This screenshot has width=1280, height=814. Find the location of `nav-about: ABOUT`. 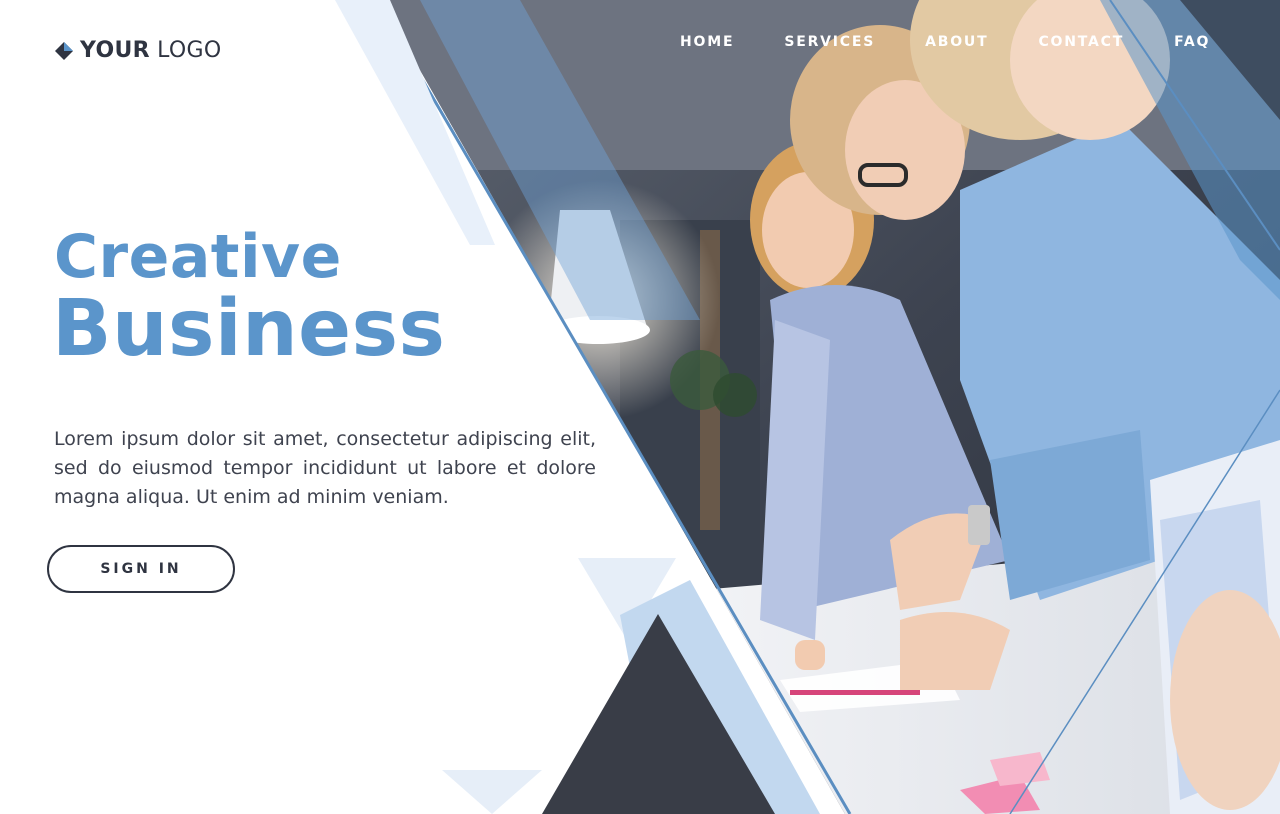

nav-about: ABOUT is located at coordinates (956, 42).